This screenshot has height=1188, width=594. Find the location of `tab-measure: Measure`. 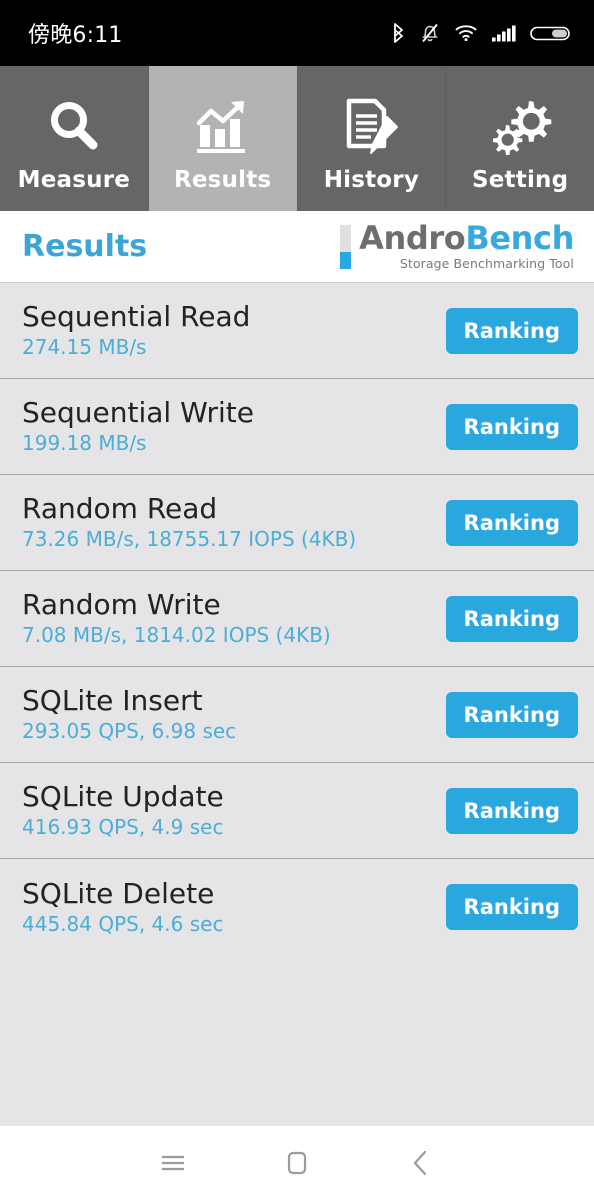

tab-measure: Measure is located at coordinates (74, 138).